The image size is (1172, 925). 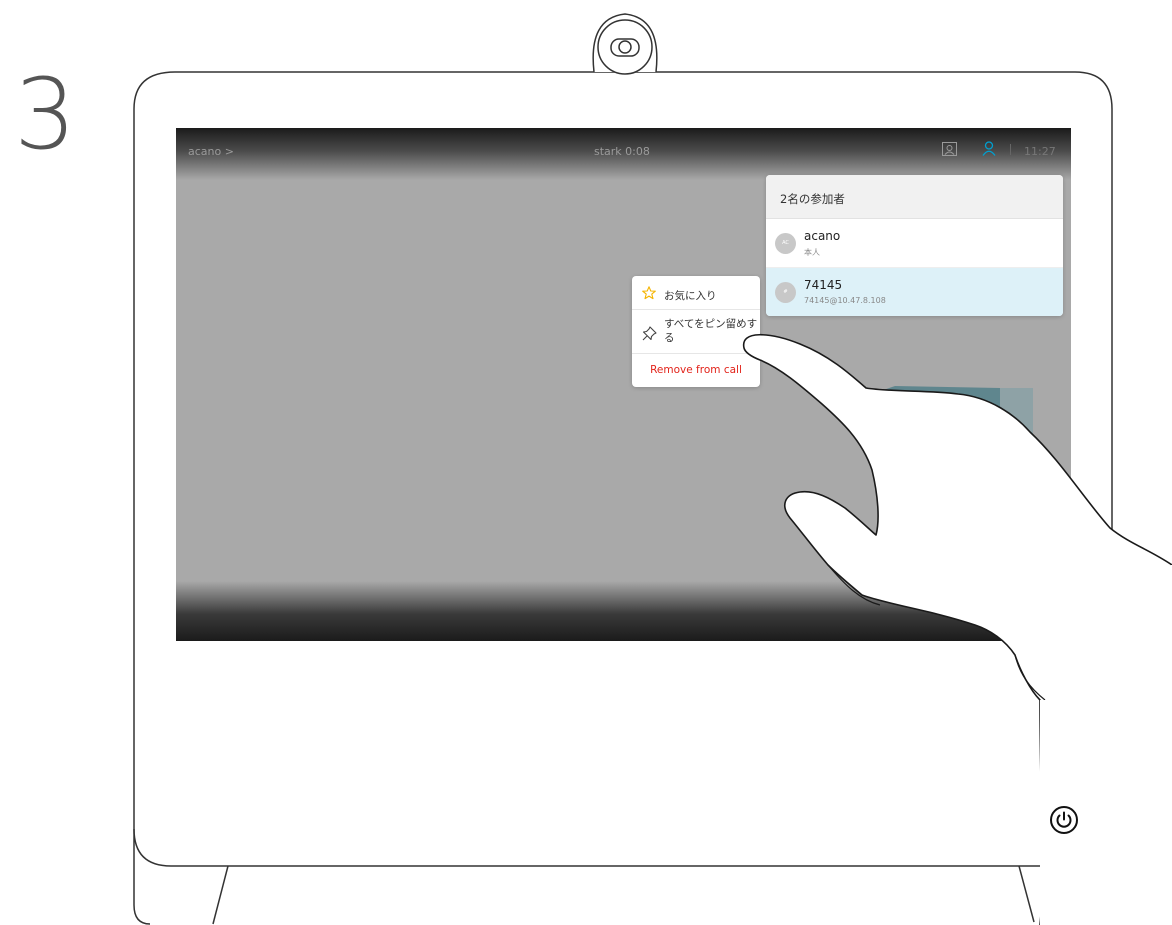 I want to click on participants-panel-header: 2名の参加者, so click(x=914, y=197).